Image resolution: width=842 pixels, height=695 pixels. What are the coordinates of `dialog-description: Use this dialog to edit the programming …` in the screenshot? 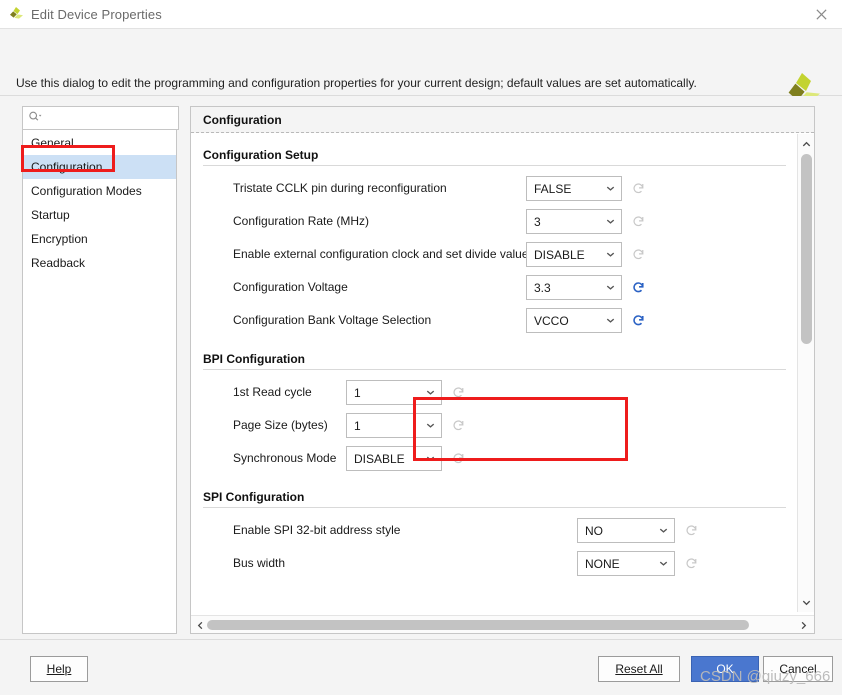 It's located at (356, 83).